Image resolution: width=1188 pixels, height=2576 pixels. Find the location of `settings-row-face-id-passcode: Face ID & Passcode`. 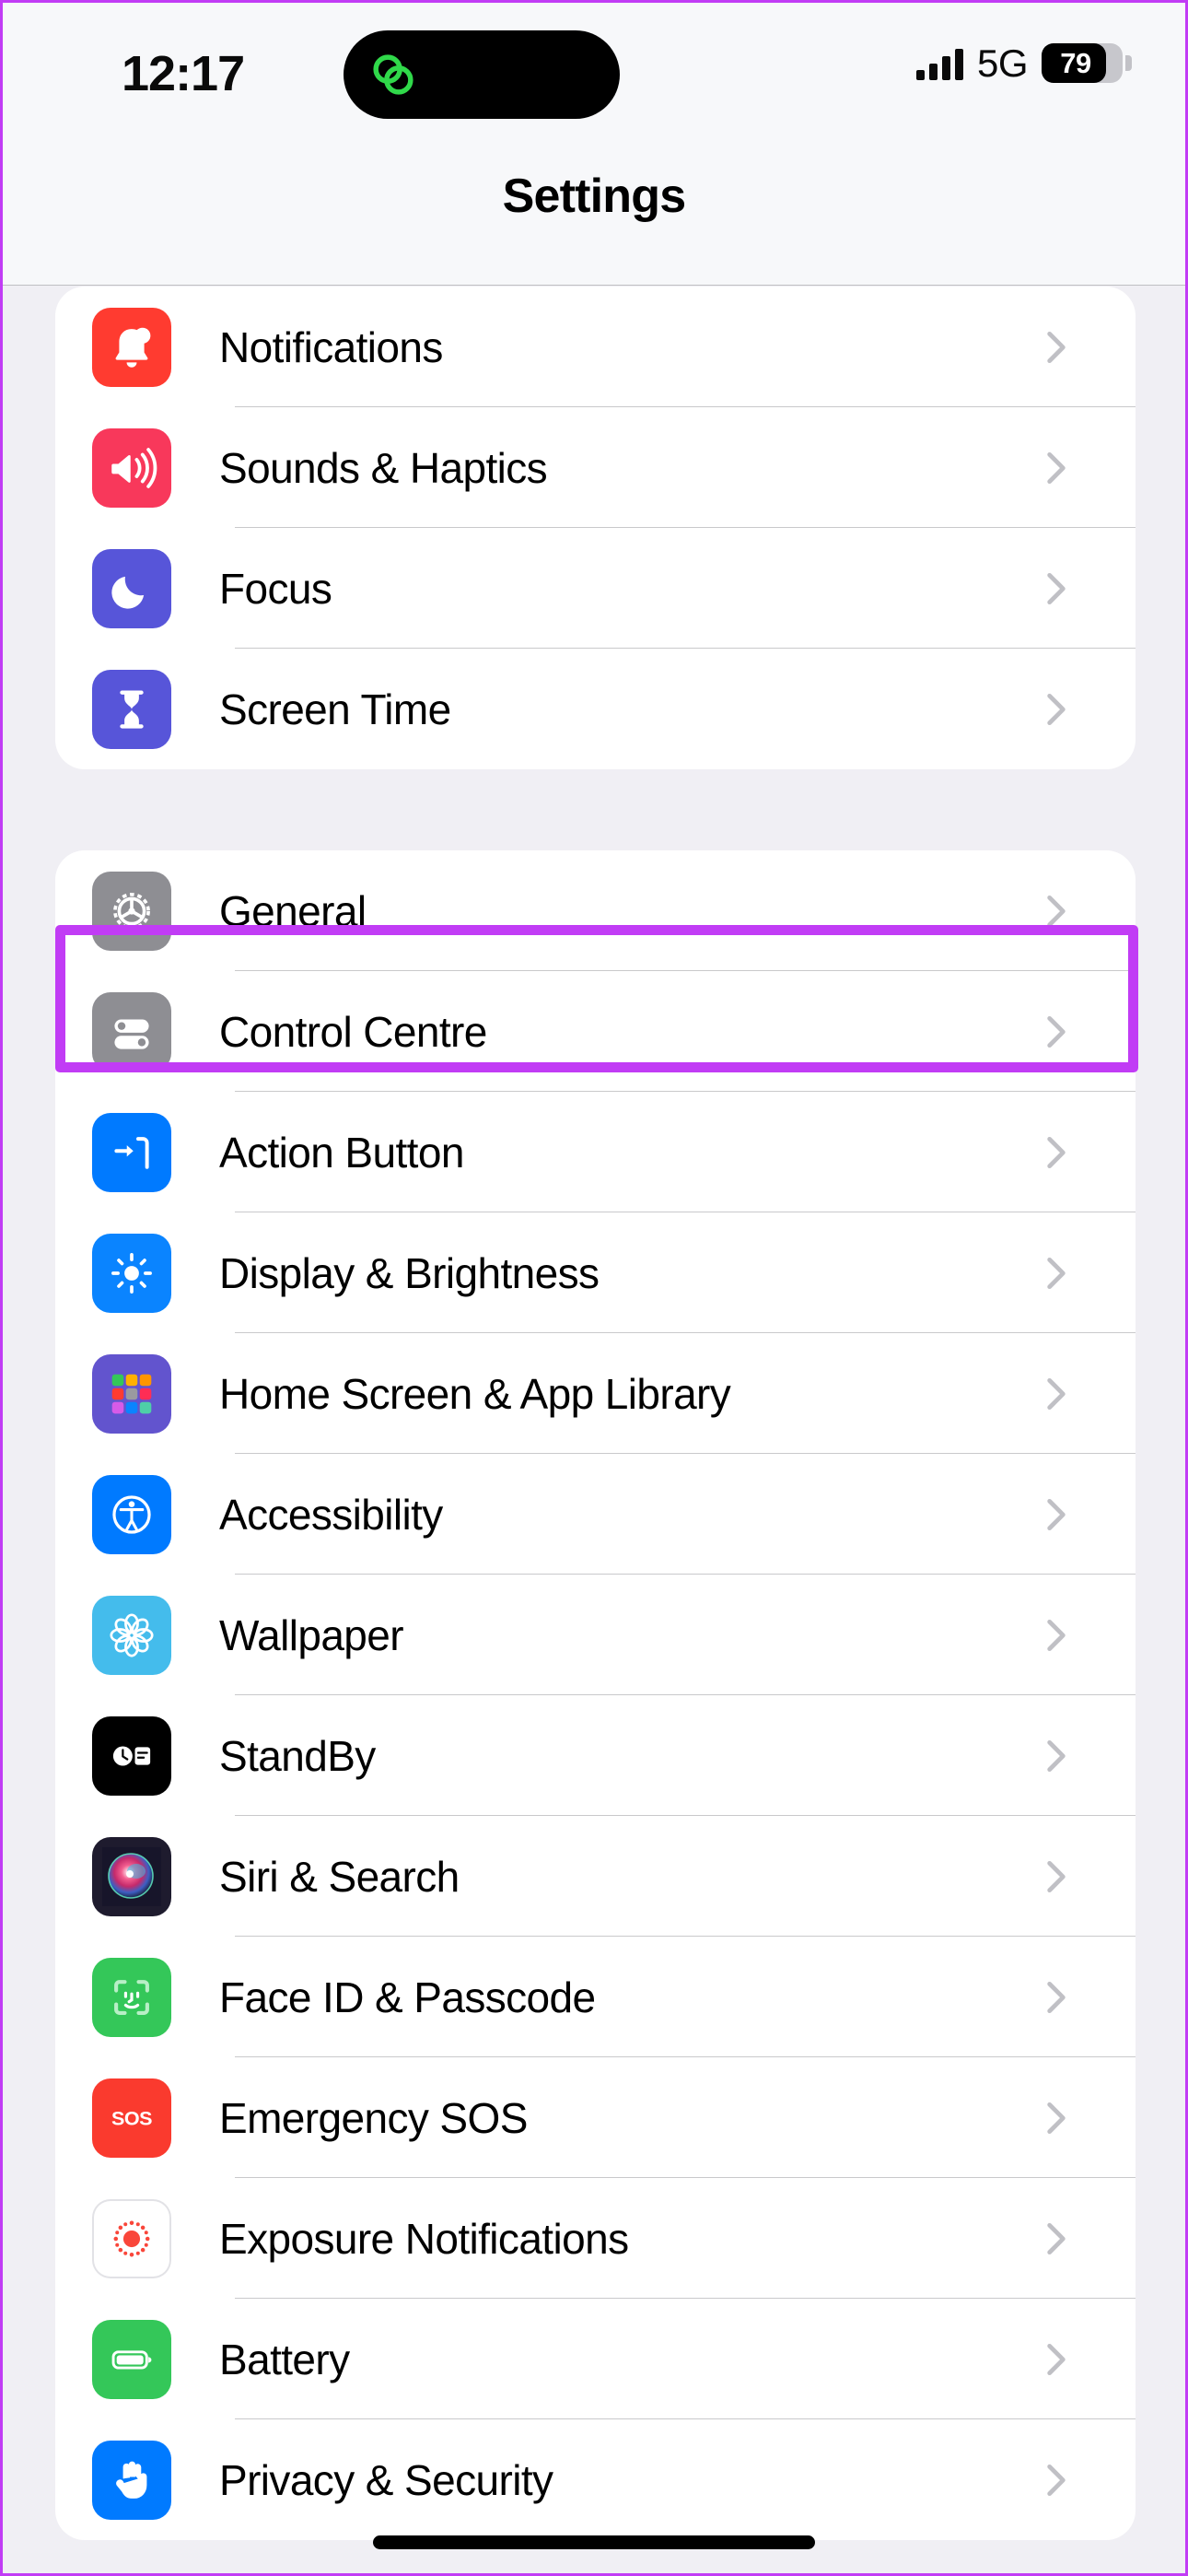

settings-row-face-id-passcode: Face ID & Passcode is located at coordinates (595, 1997).